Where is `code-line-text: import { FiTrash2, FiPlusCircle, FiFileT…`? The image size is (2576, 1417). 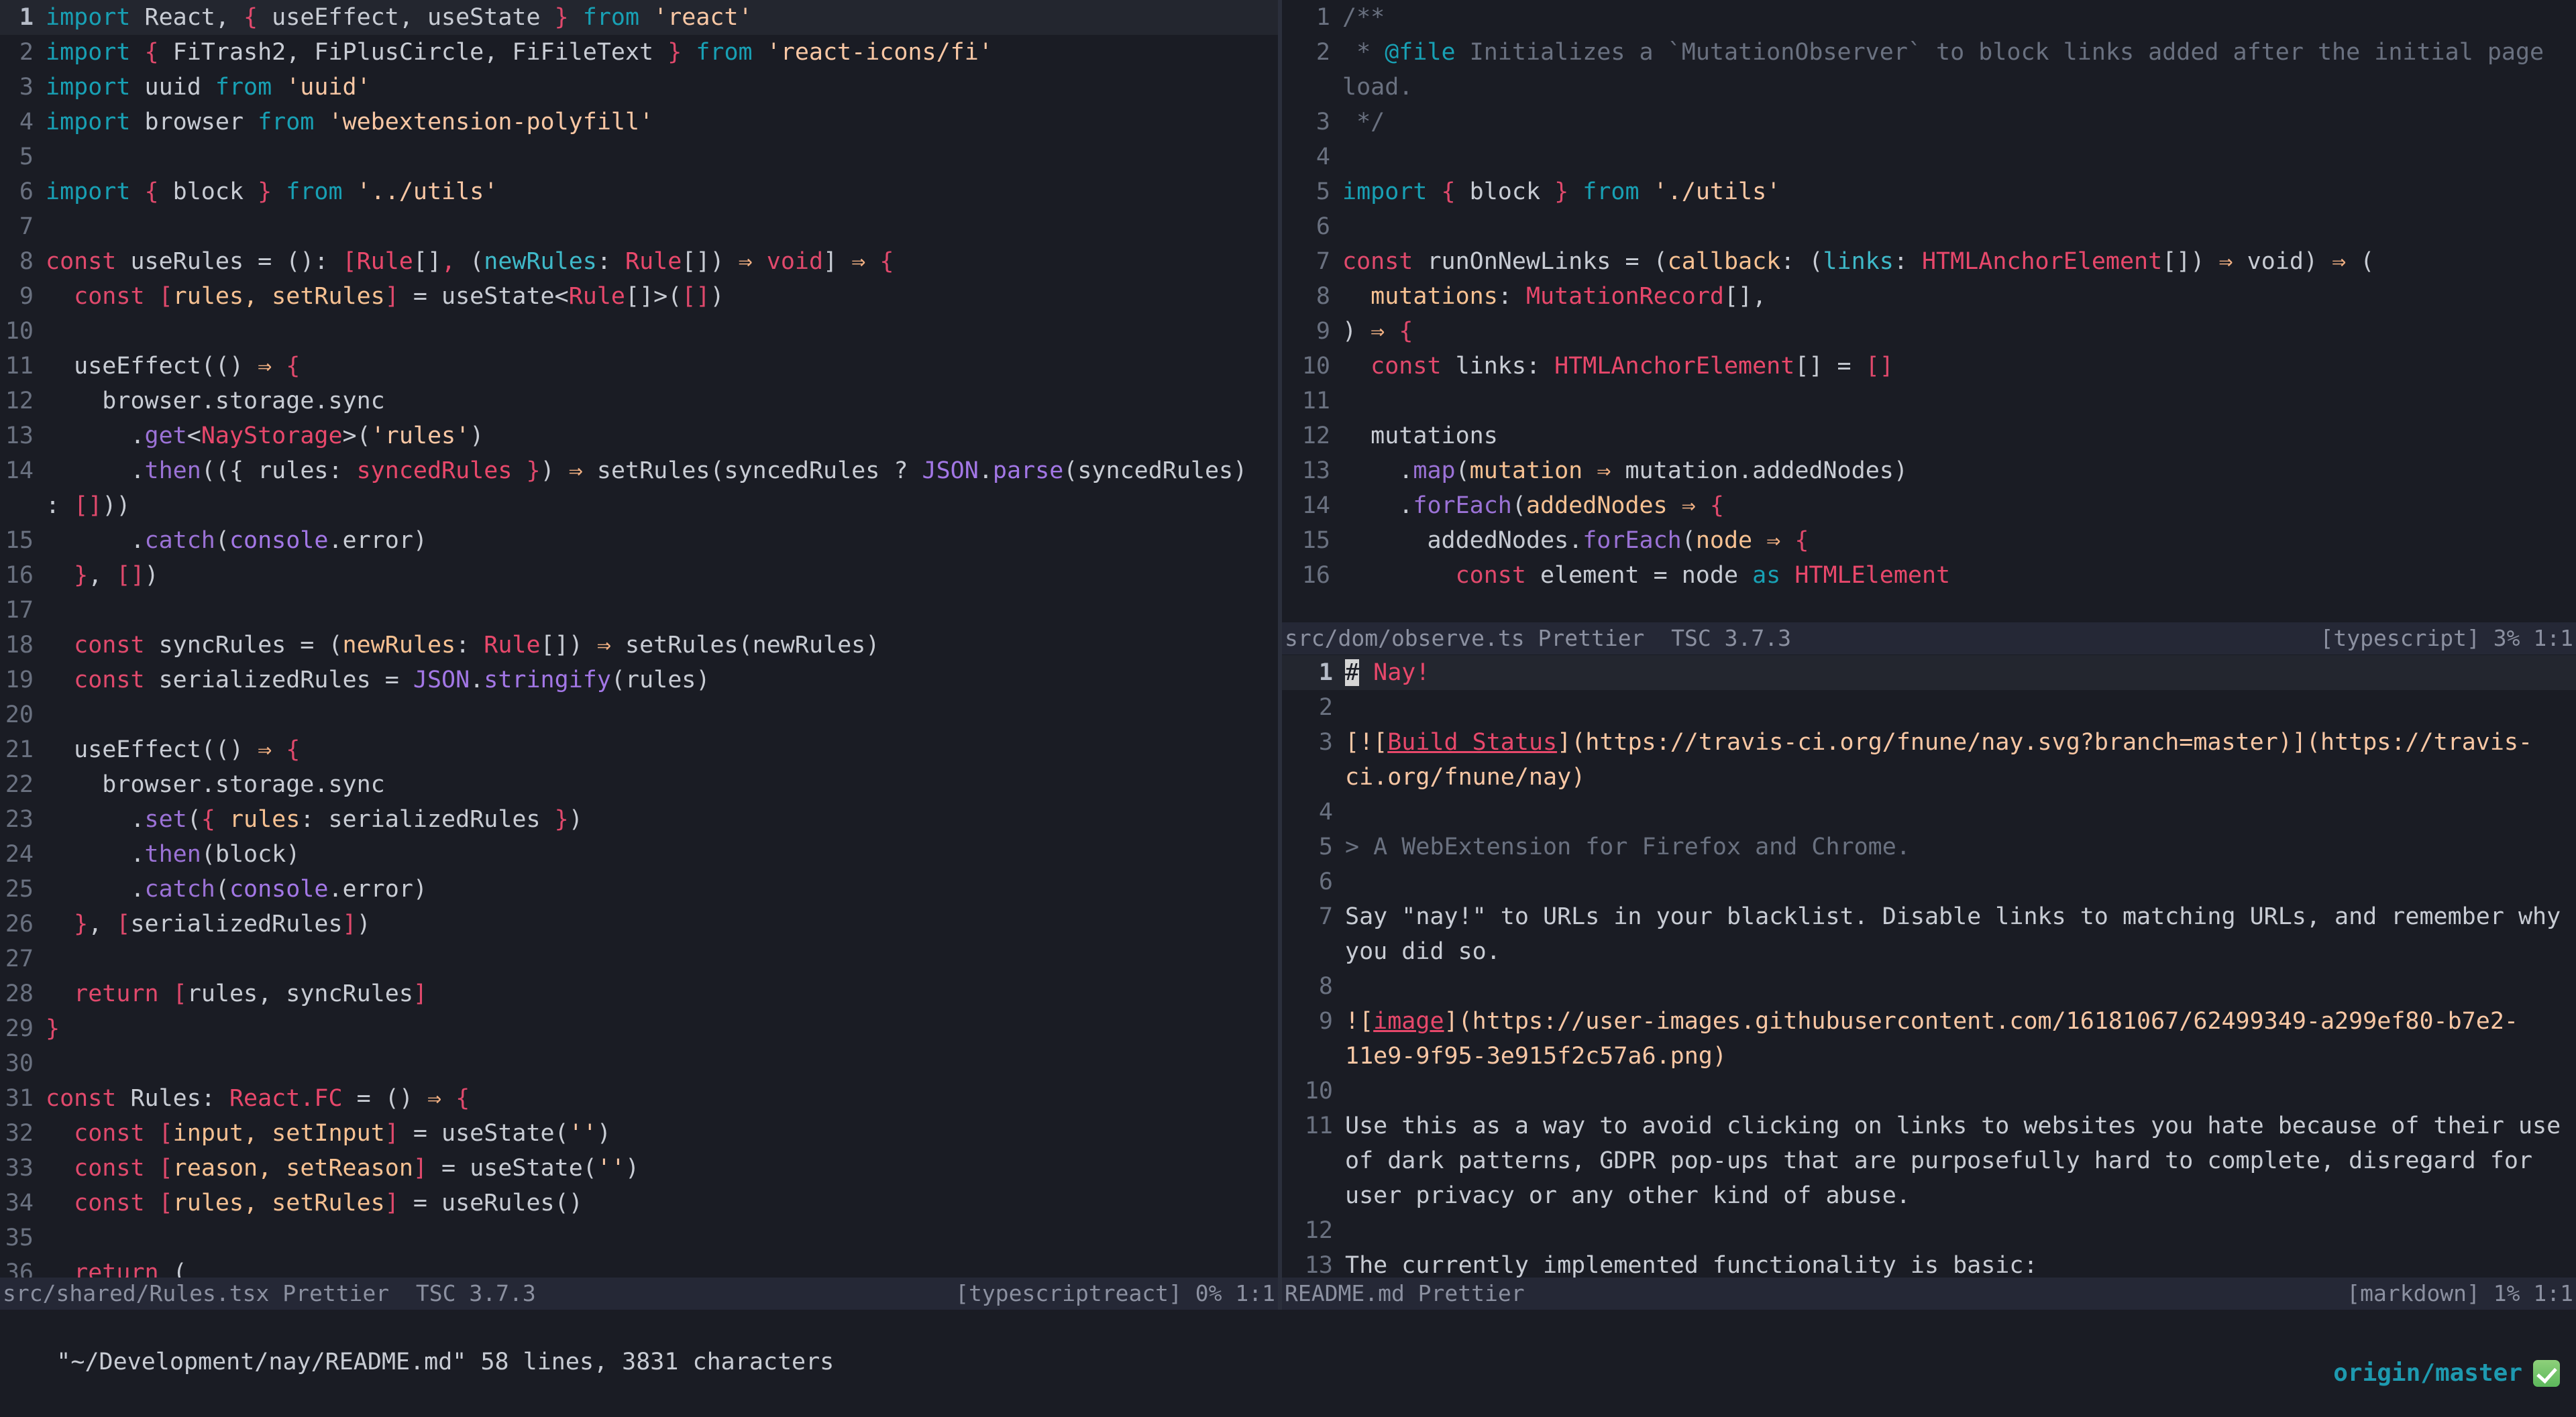
code-line-text: import { FiTrash2, FiPlusCircle, FiFileT… is located at coordinates (662, 52).